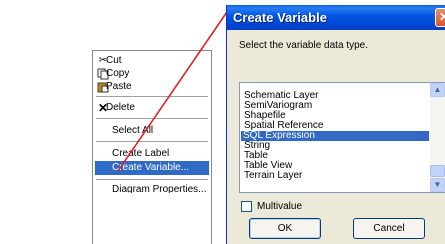  What do you see at coordinates (437, 185) in the screenshot?
I see `scroll-down-icon: ▼` at bounding box center [437, 185].